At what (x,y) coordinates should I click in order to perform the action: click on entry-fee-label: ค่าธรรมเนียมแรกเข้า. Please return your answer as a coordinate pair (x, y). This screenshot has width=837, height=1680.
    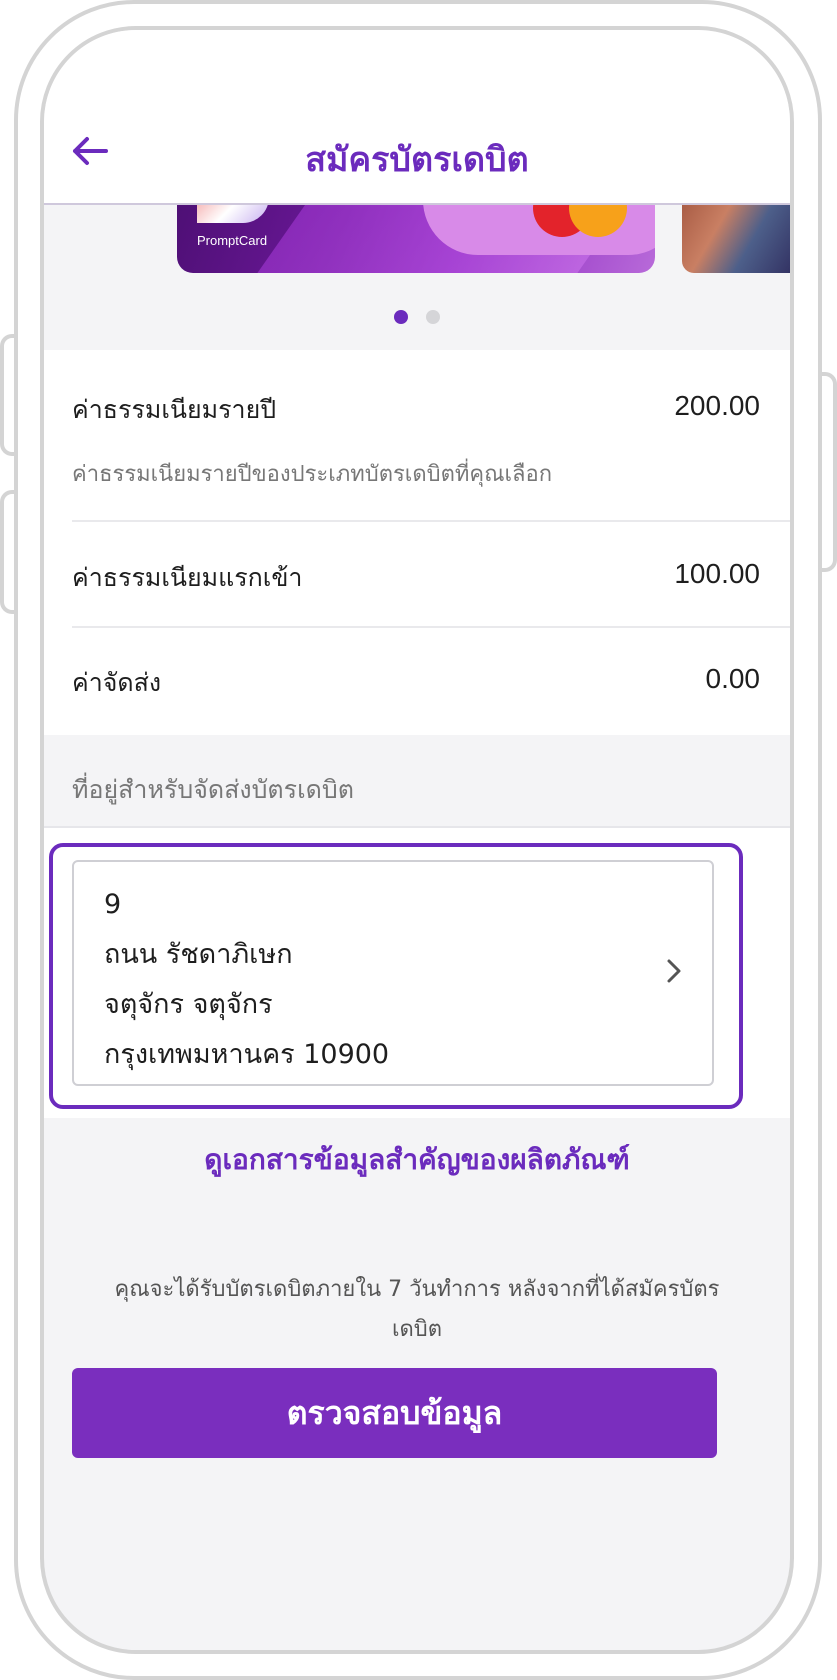
    Looking at the image, I should click on (187, 577).